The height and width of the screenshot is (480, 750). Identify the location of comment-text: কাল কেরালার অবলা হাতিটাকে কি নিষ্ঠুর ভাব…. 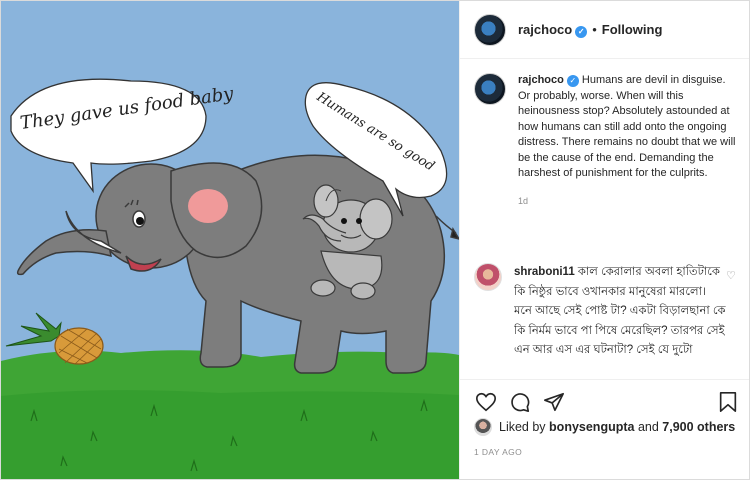
(620, 311).